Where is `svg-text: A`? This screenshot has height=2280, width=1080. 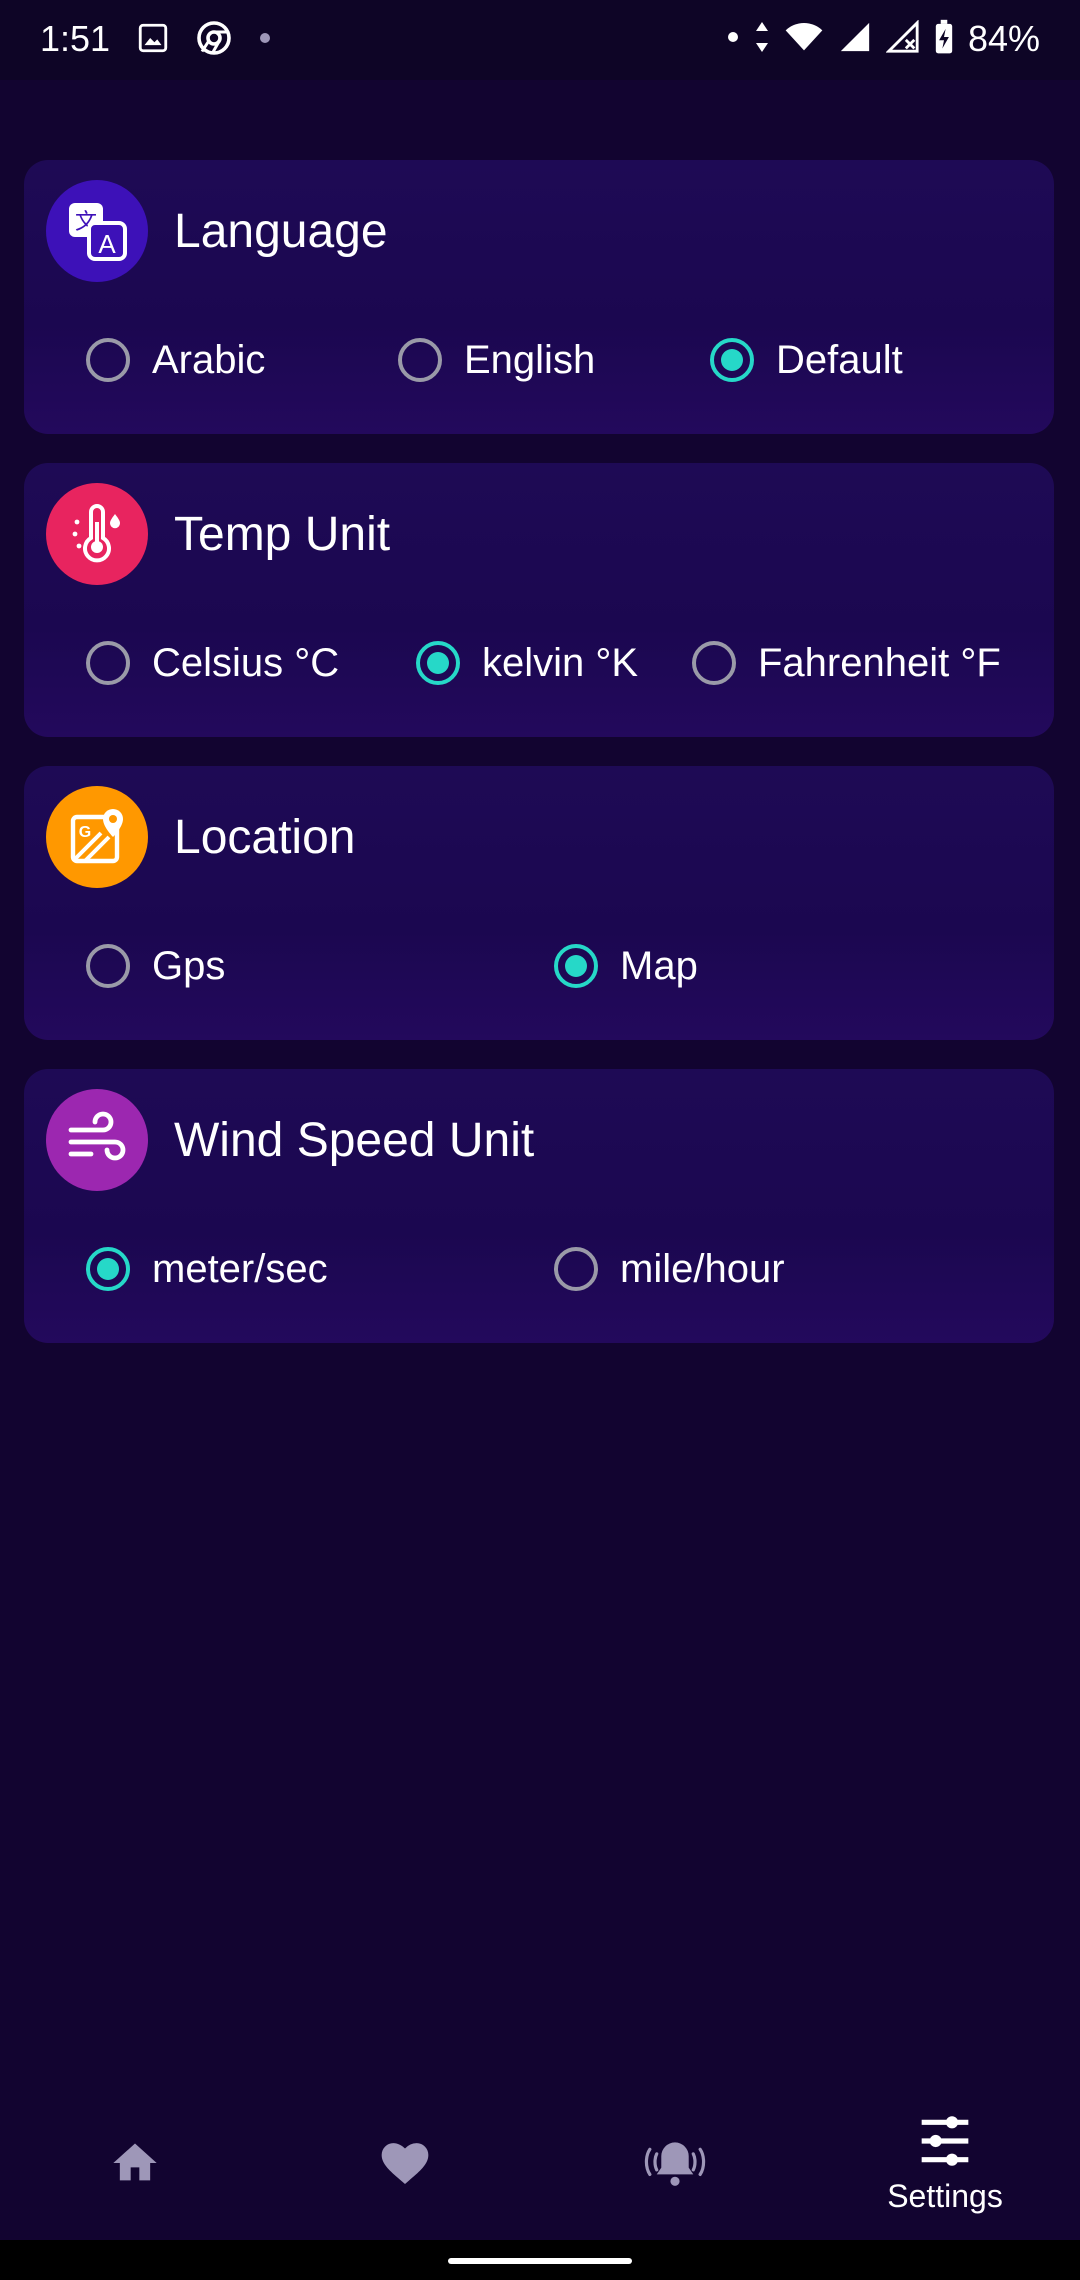
svg-text: A is located at coordinates (107, 244).